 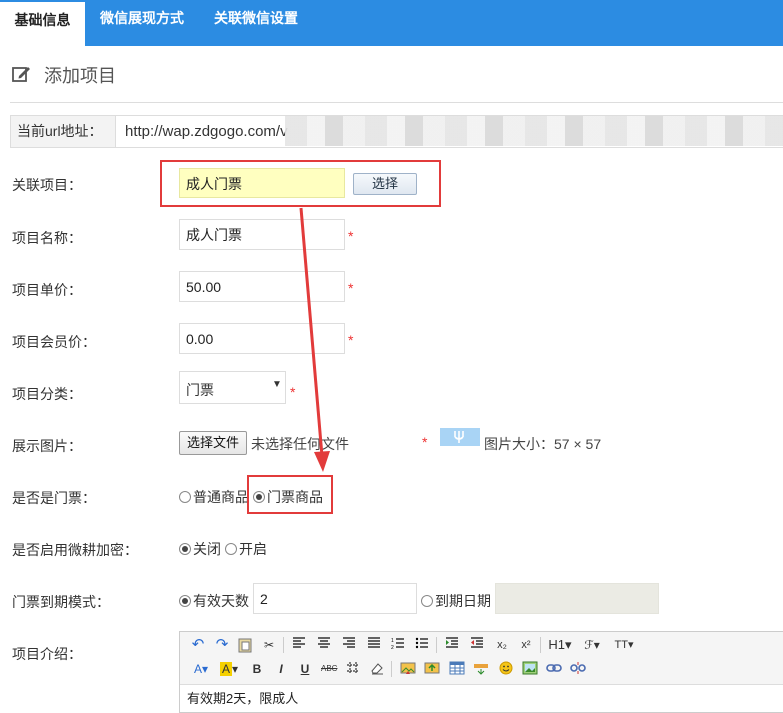 I want to click on unordered-list-icon, so click(x=422, y=645).